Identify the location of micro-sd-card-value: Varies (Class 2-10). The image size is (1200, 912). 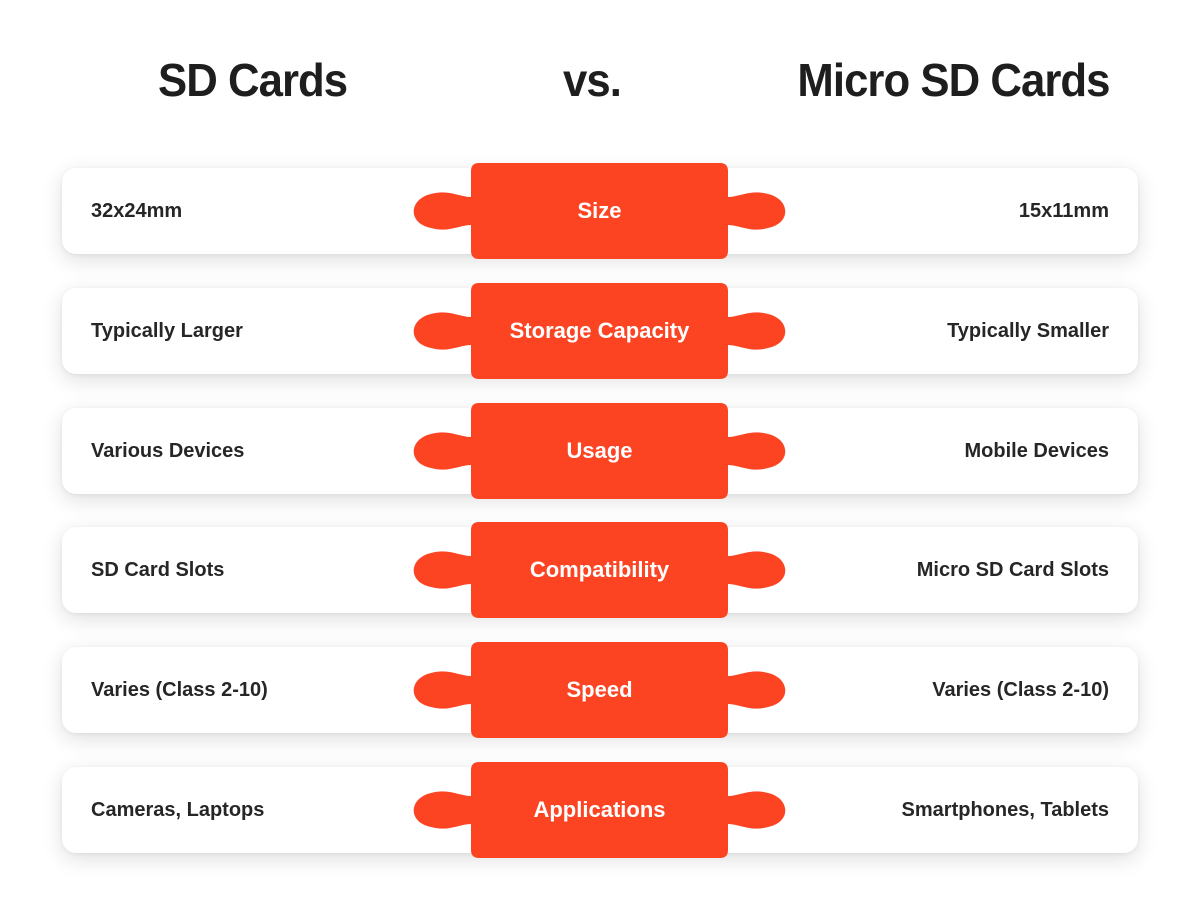
(1020, 690).